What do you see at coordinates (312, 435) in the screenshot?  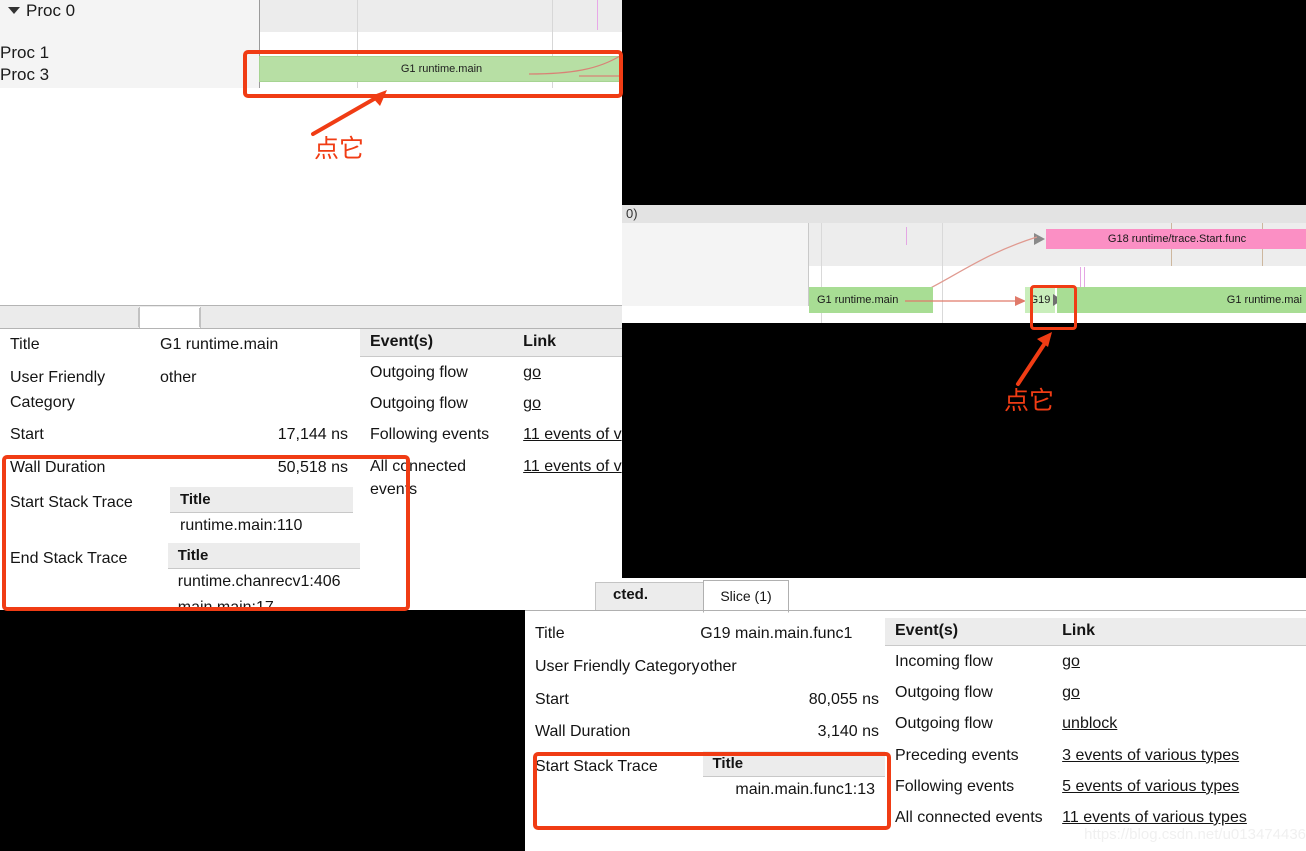 I see `row-value: 17,144 ns` at bounding box center [312, 435].